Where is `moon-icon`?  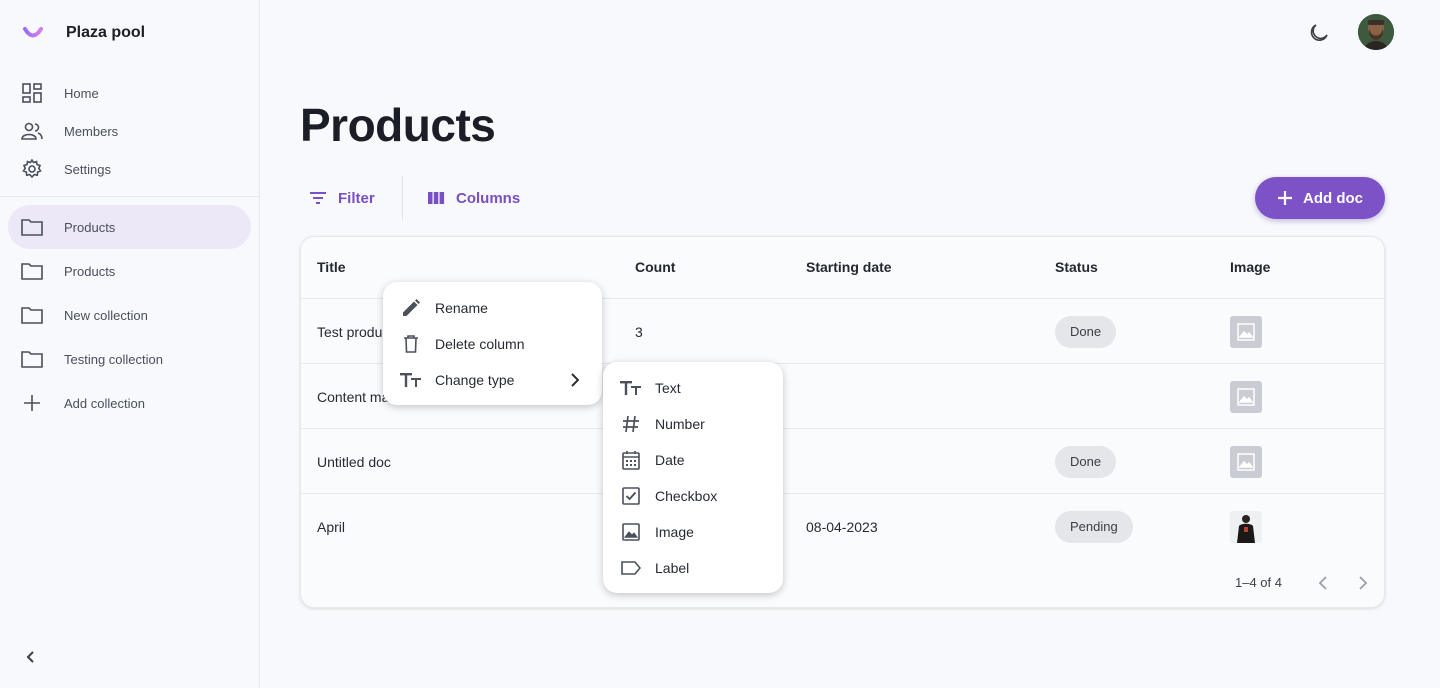 moon-icon is located at coordinates (1319, 32).